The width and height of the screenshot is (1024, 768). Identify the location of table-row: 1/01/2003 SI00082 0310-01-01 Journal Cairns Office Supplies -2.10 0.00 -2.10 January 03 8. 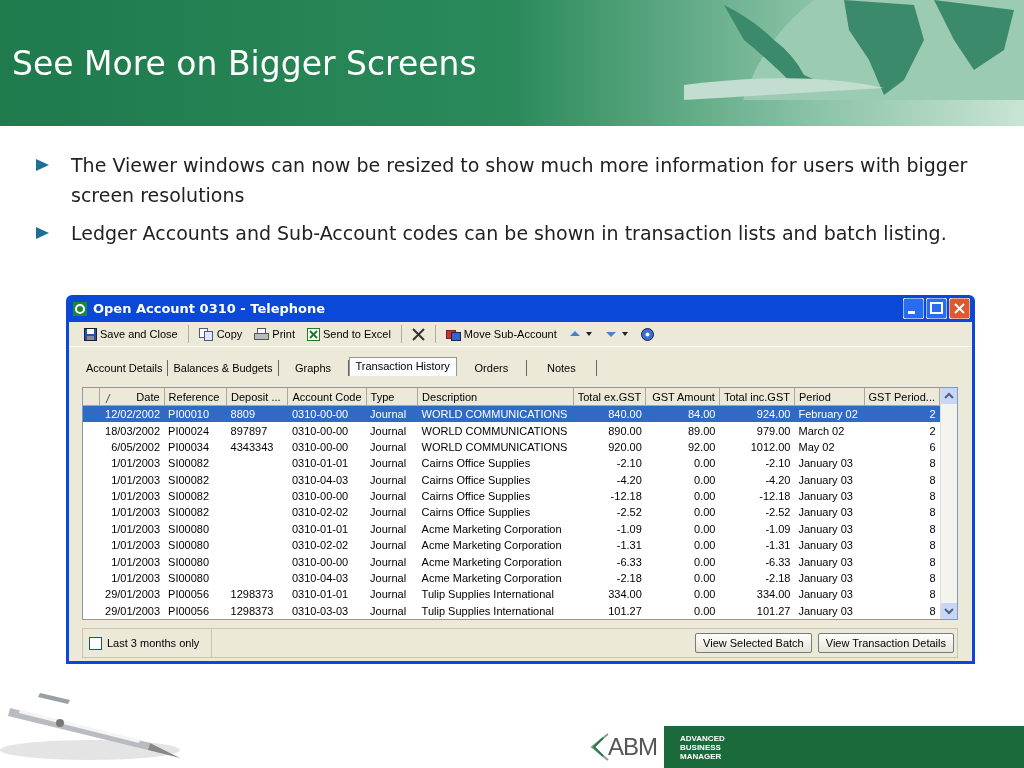
(511, 463).